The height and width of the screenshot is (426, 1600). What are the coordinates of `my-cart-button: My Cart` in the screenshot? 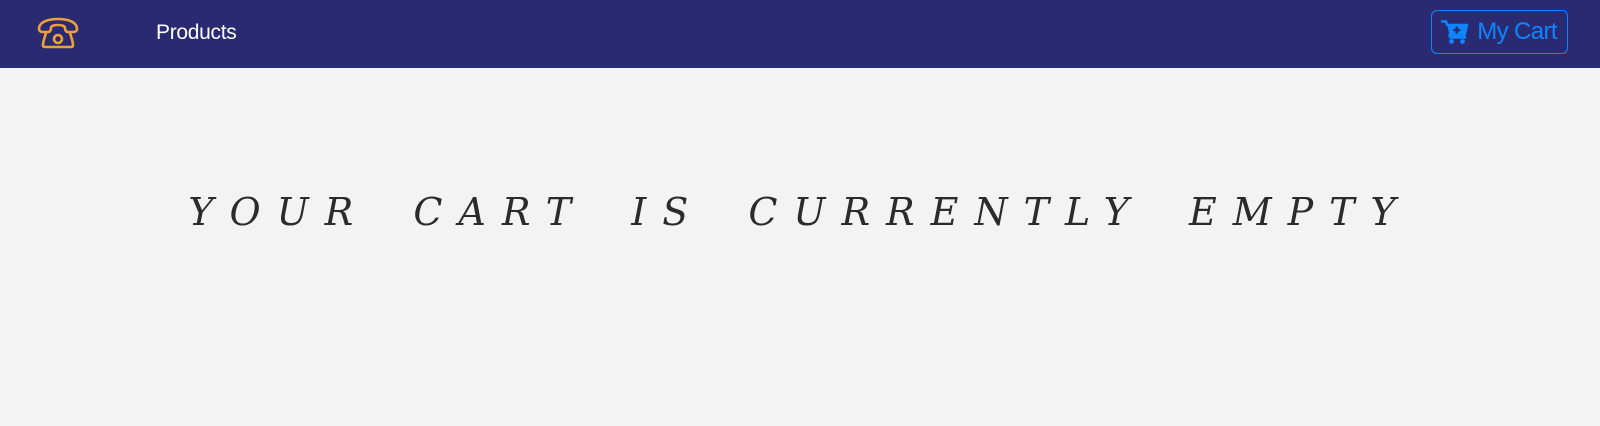 It's located at (1499, 32).